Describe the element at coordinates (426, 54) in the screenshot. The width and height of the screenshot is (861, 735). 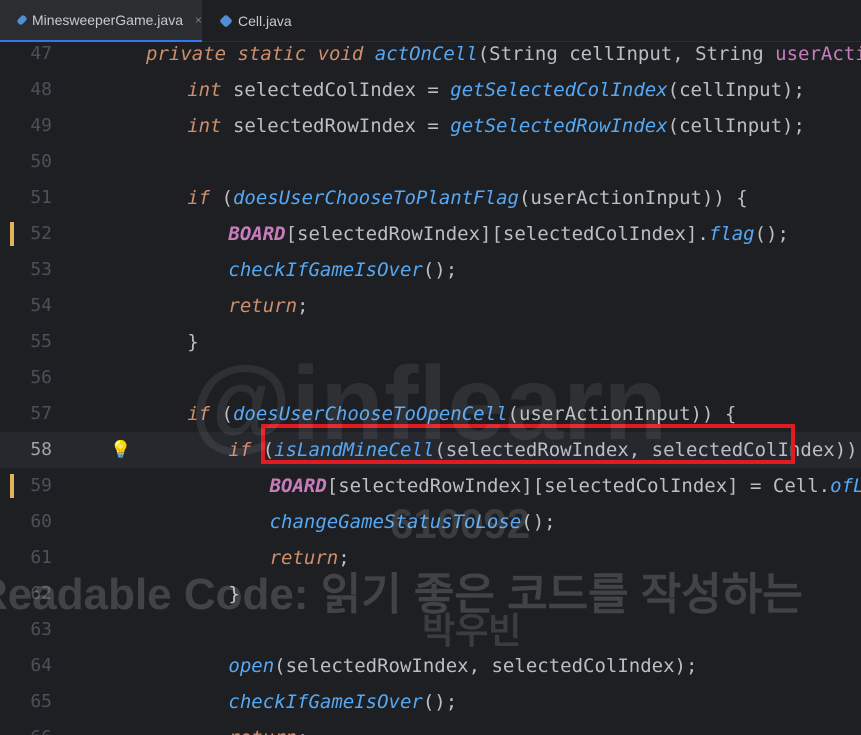
I see `code-token: actOnCell` at that location.